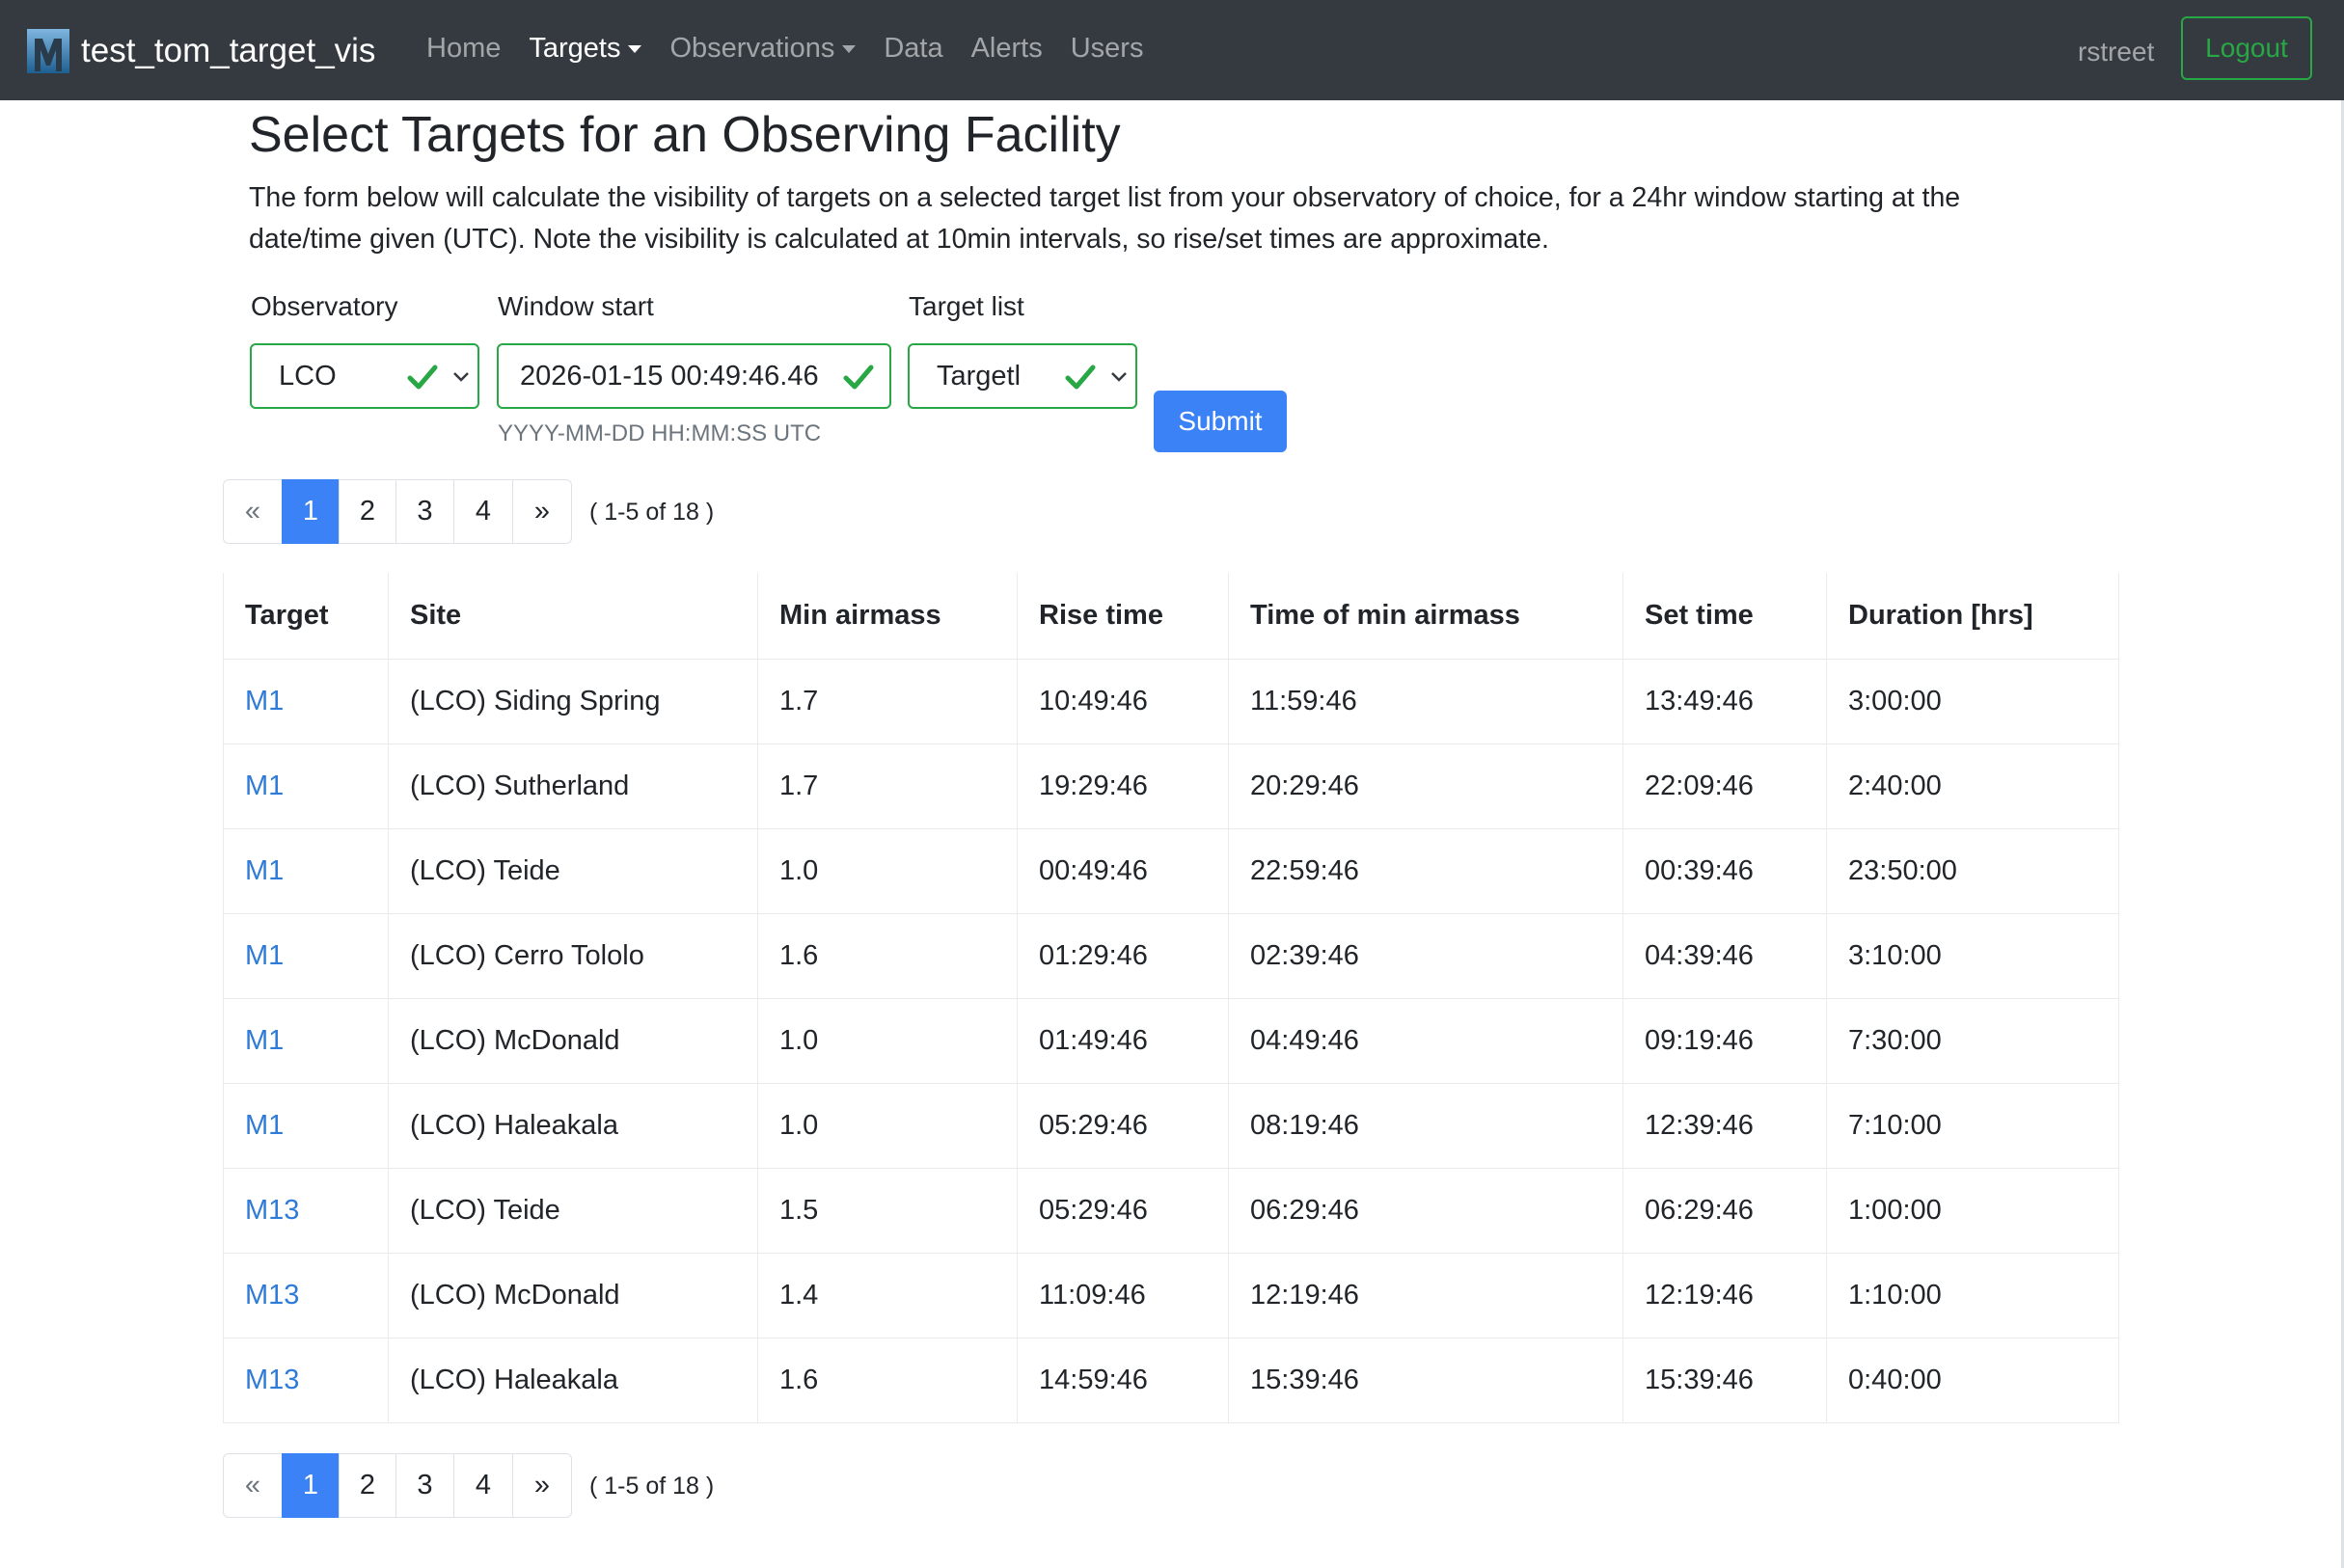 This screenshot has height=1568, width=2344. What do you see at coordinates (1972, 1210) in the screenshot?
I see `duration-cell: 1:00:00` at bounding box center [1972, 1210].